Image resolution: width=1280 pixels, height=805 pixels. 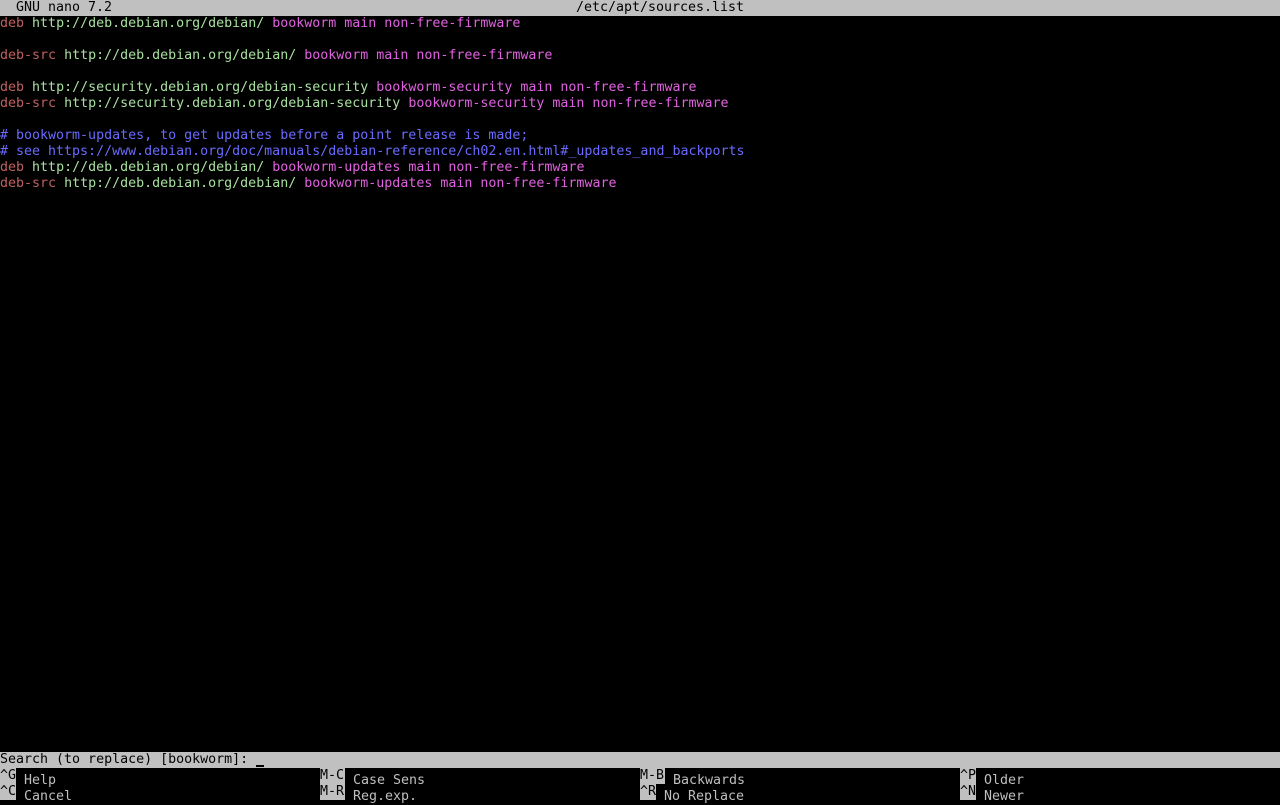 I want to click on shortcut-label: Cancel, so click(x=48, y=796).